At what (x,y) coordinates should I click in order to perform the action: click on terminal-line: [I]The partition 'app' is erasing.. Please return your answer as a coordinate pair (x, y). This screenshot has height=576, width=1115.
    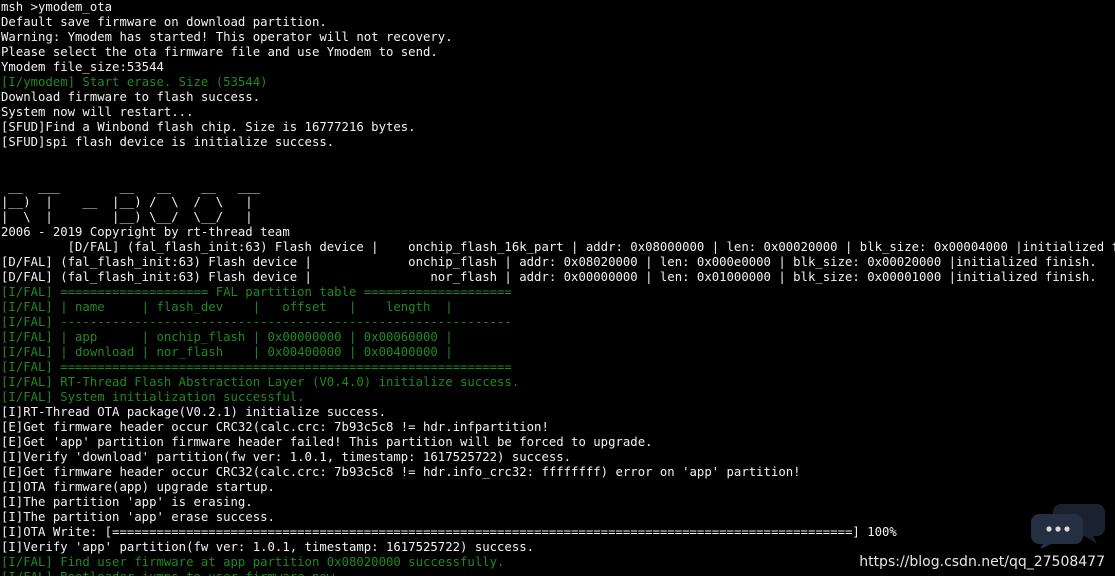
    Looking at the image, I should click on (127, 502).